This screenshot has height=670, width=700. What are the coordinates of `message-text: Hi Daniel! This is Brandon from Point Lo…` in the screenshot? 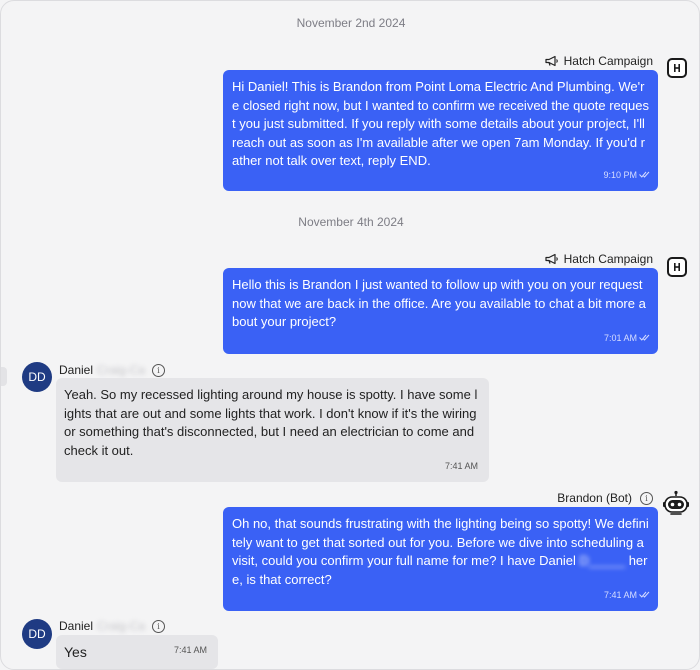 It's located at (440, 123).